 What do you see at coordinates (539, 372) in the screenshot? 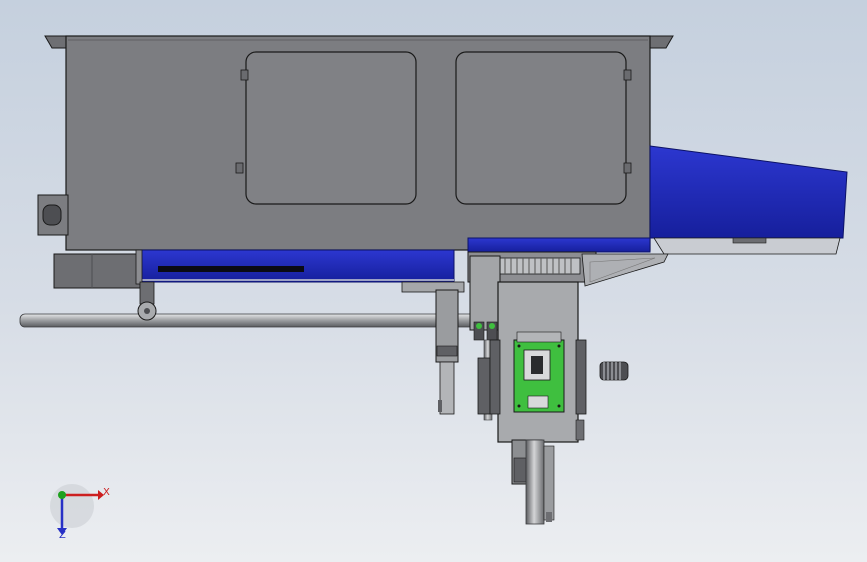
I see `control-pcb` at bounding box center [539, 372].